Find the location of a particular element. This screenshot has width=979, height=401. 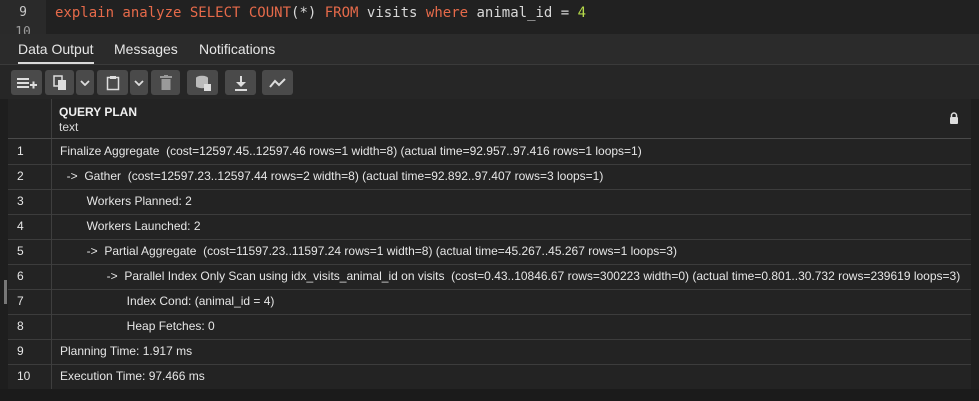

row-number: 4 is located at coordinates (30, 226).